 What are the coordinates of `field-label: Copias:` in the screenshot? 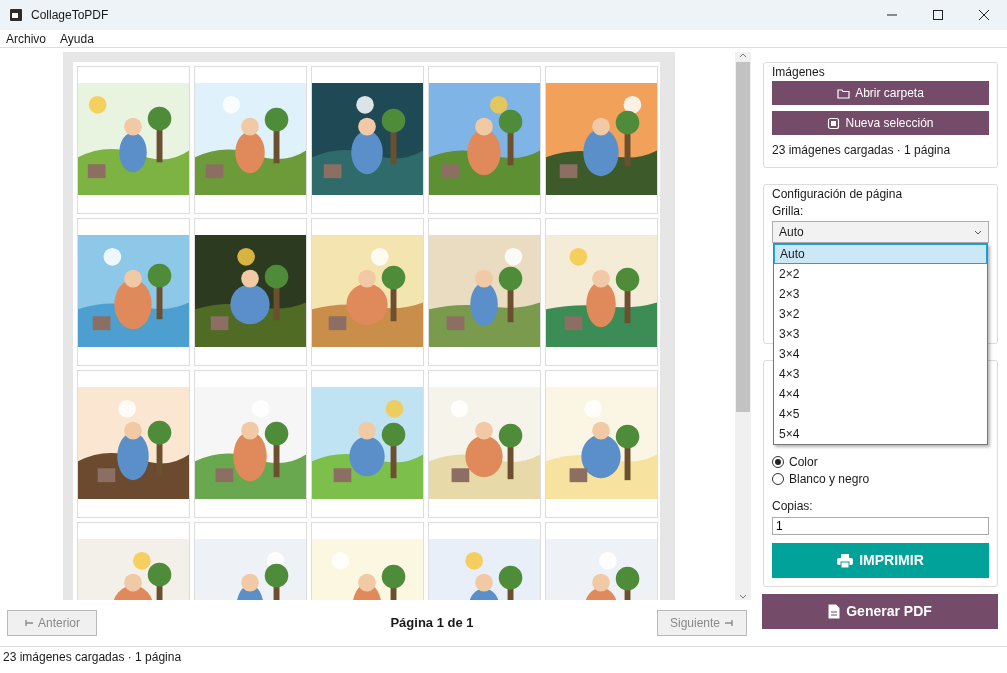 It's located at (793, 506).